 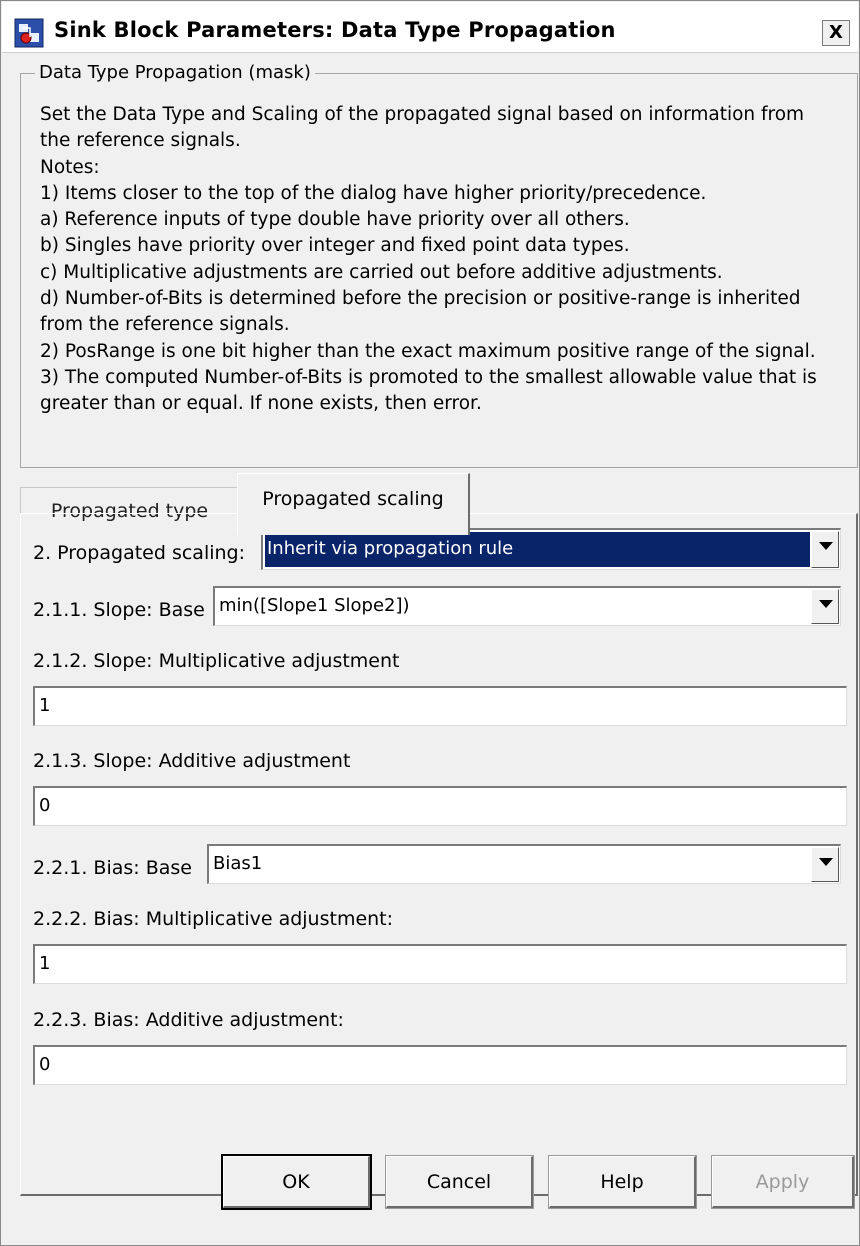 What do you see at coordinates (29, 33) in the screenshot?
I see `simulink-block-icon` at bounding box center [29, 33].